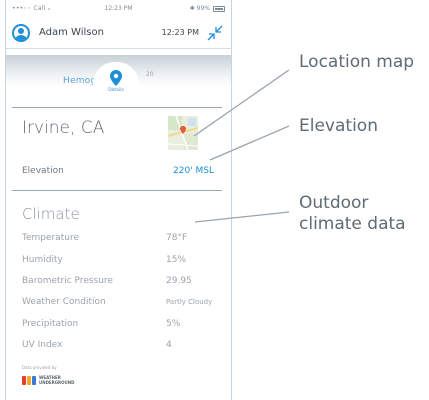  I want to click on callout-outdoor-line-2: climate data, so click(352, 224).